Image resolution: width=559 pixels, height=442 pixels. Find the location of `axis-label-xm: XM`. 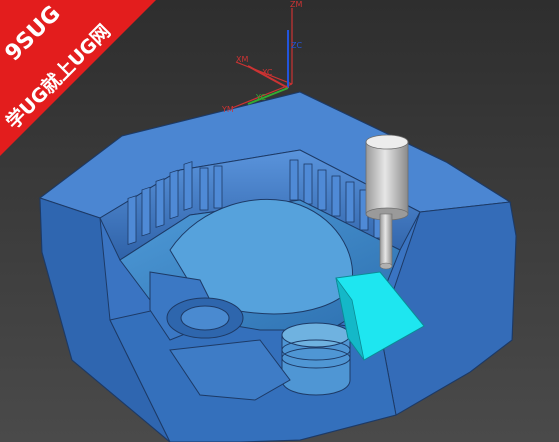

axis-label-xm: XM is located at coordinates (242, 59).